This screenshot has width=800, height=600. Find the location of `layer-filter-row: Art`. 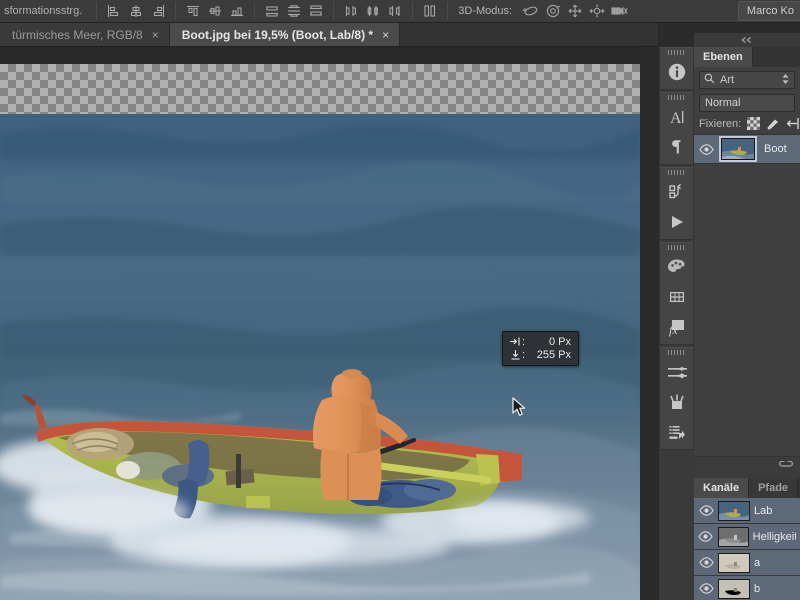

layer-filter-row: Art is located at coordinates (747, 79).